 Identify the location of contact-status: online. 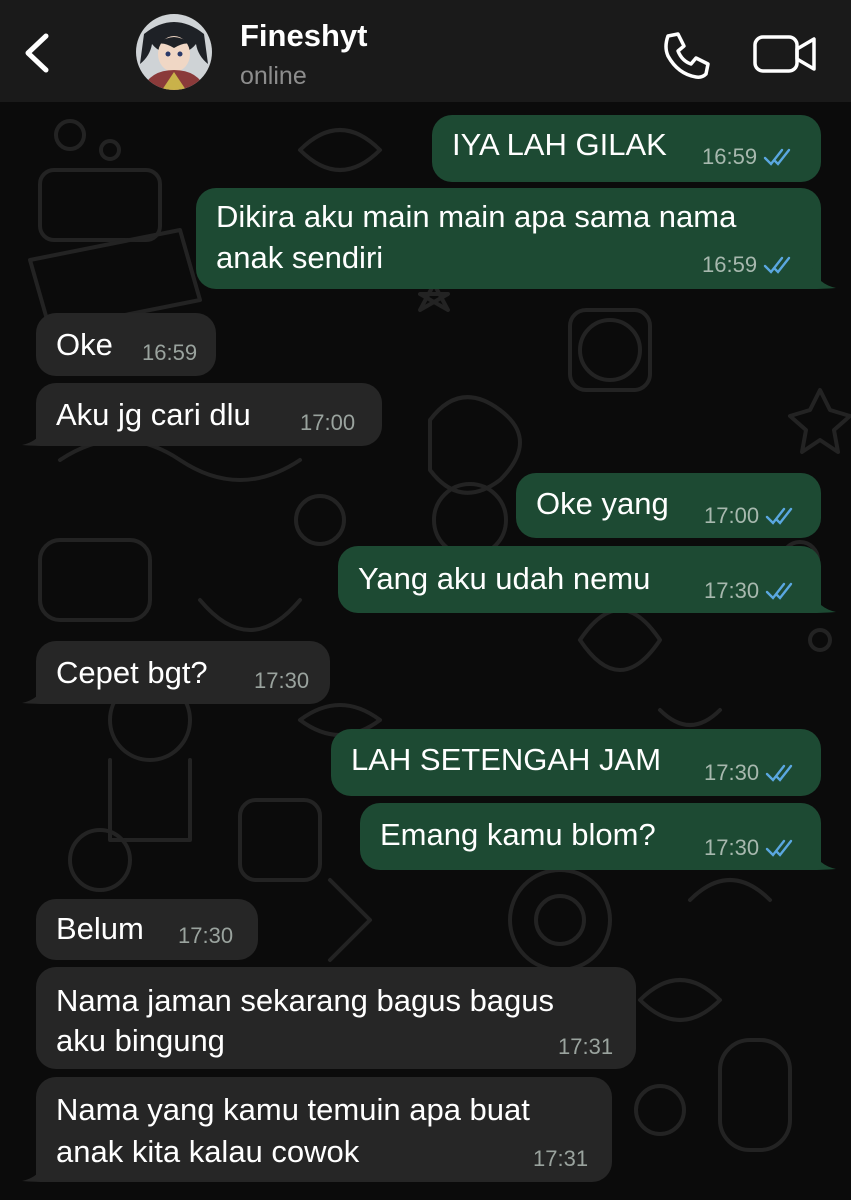
(273, 76).